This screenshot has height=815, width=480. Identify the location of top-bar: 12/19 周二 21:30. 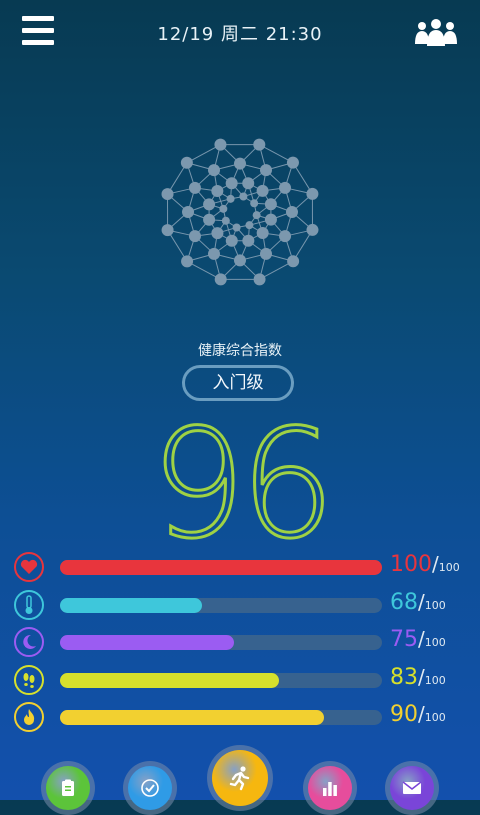
(240, 32).